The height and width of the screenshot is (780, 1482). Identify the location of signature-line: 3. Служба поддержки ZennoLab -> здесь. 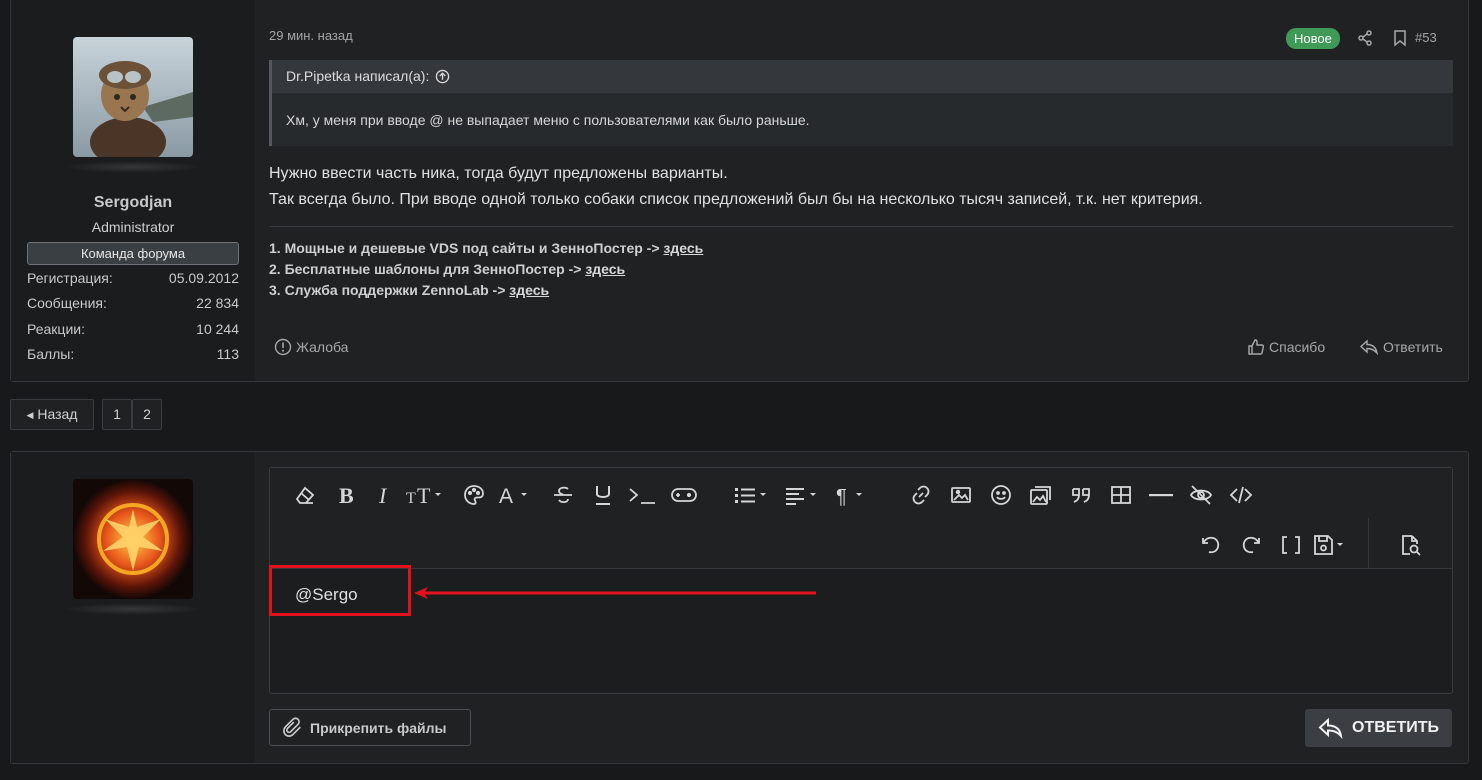
(486, 290).